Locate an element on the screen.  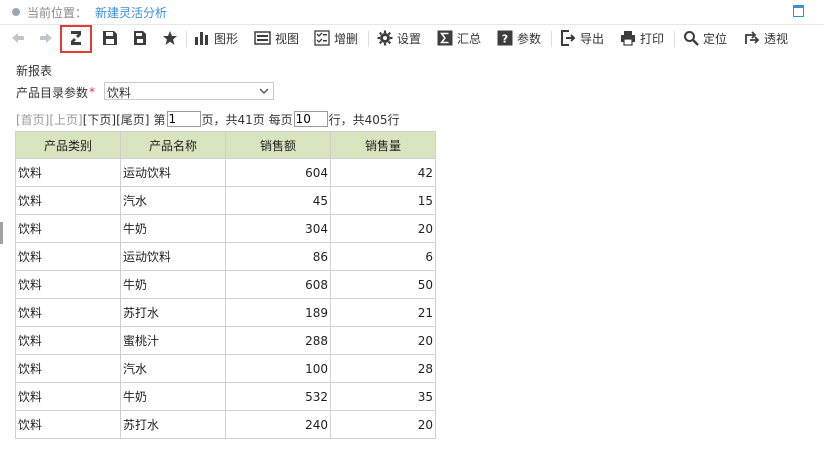
settings-button: 设置 is located at coordinates (399, 38).